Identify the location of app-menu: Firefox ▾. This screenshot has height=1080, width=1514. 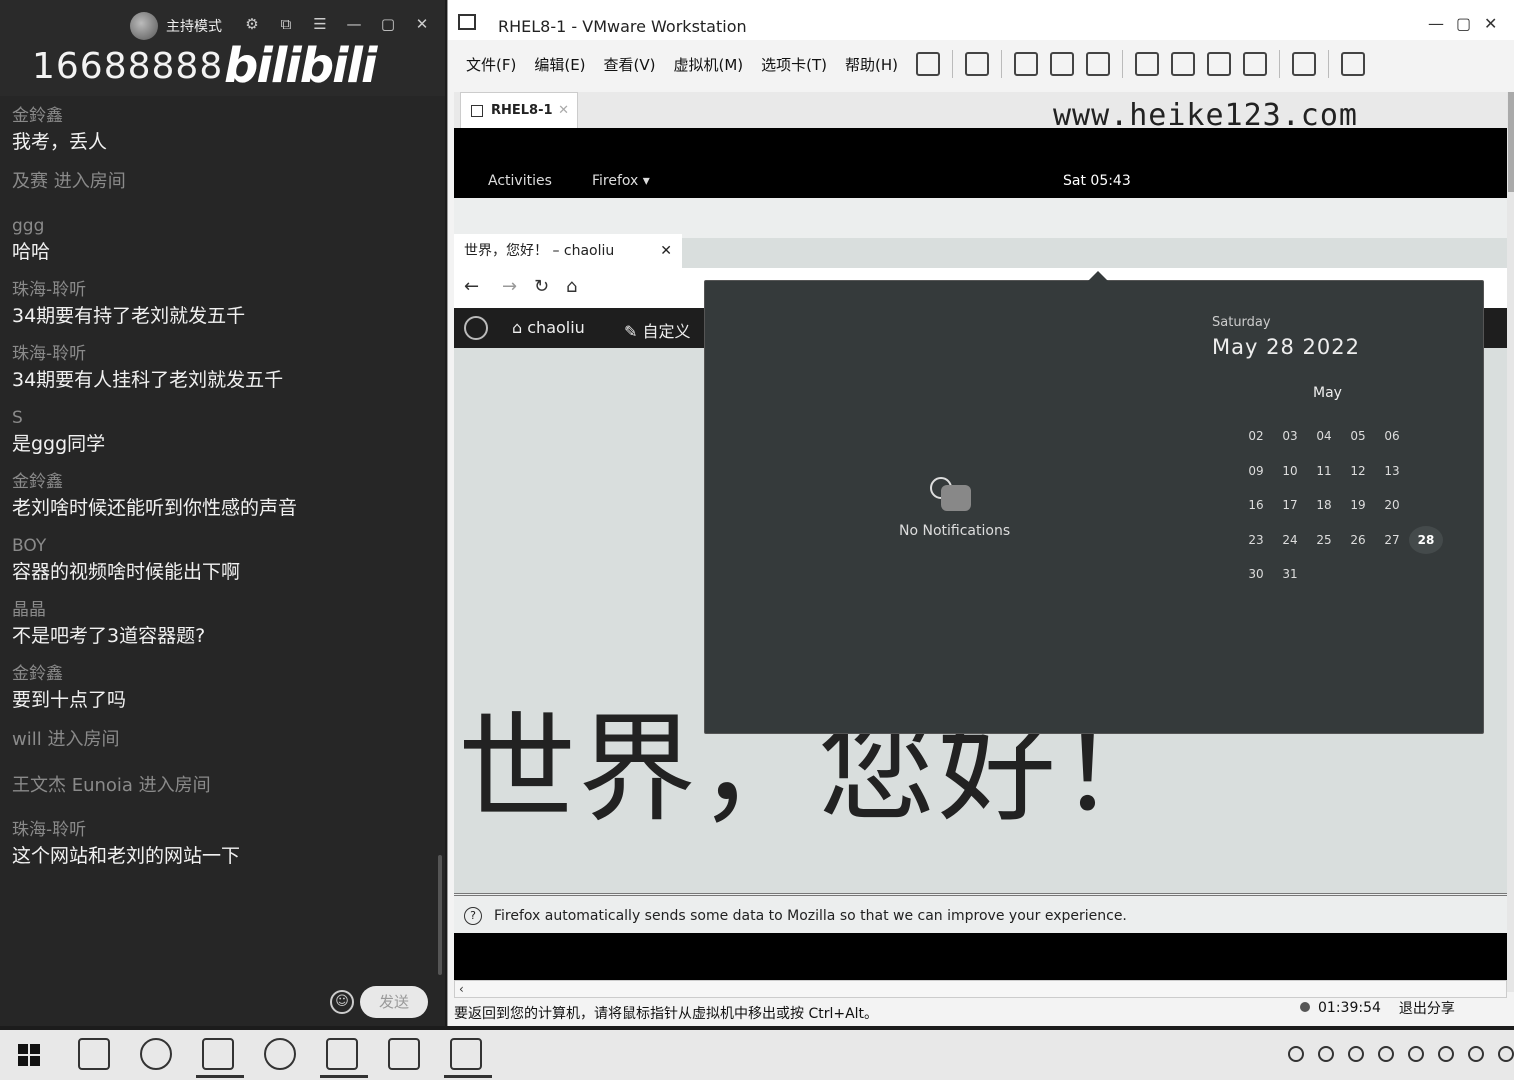
(621, 181).